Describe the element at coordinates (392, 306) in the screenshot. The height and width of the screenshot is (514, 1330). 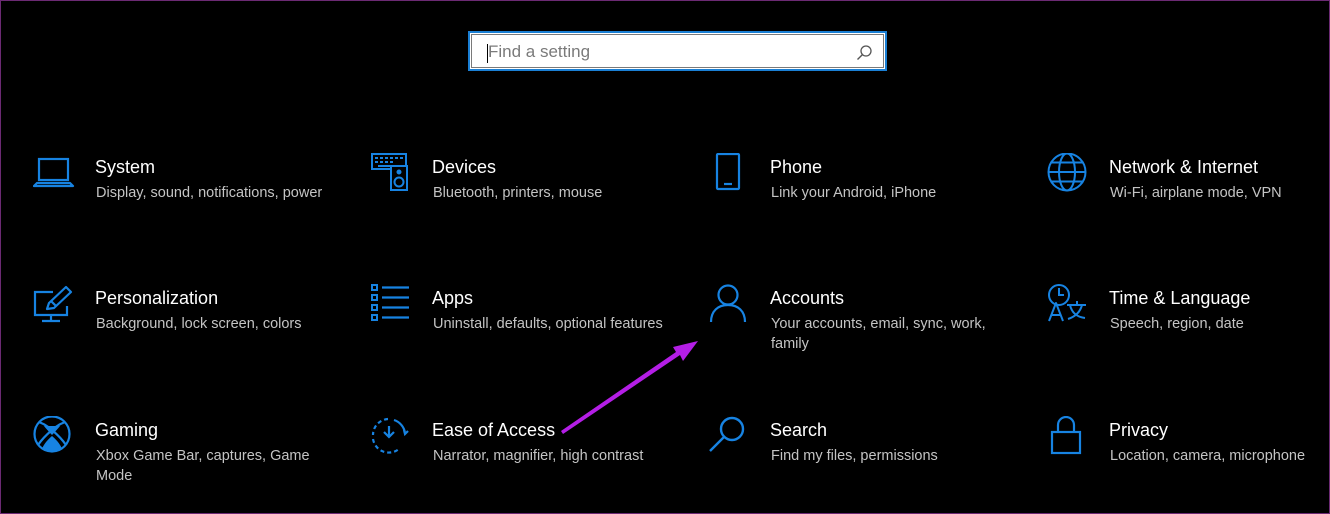
I see `apps-list-icon` at that location.